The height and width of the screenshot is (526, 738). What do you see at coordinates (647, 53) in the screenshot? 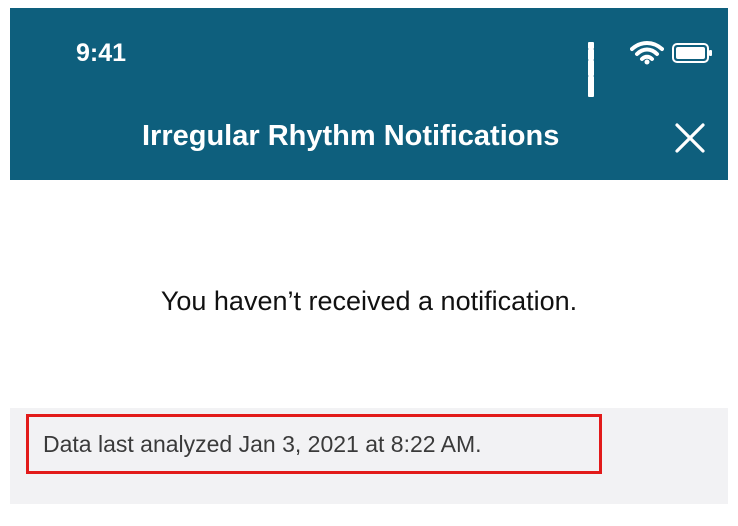
I see `wifi-icon` at bounding box center [647, 53].